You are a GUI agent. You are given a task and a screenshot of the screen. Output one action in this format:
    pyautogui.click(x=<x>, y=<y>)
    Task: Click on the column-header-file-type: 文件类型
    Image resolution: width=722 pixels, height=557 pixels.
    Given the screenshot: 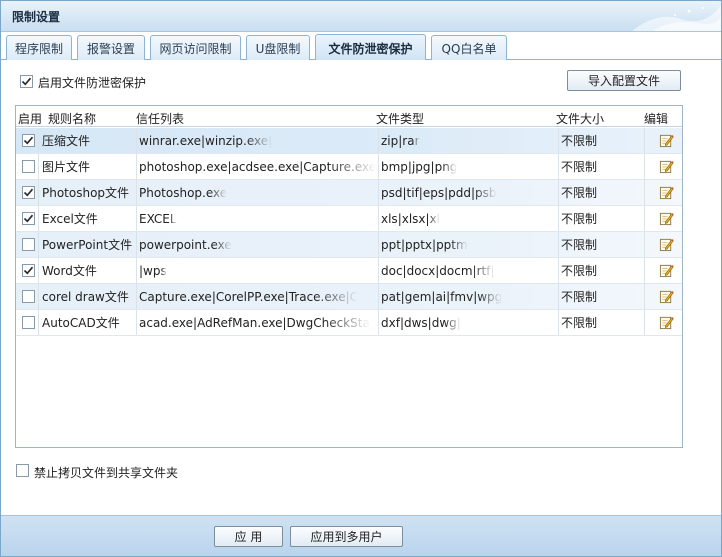 What is the action you would take?
    pyautogui.click(x=400, y=119)
    